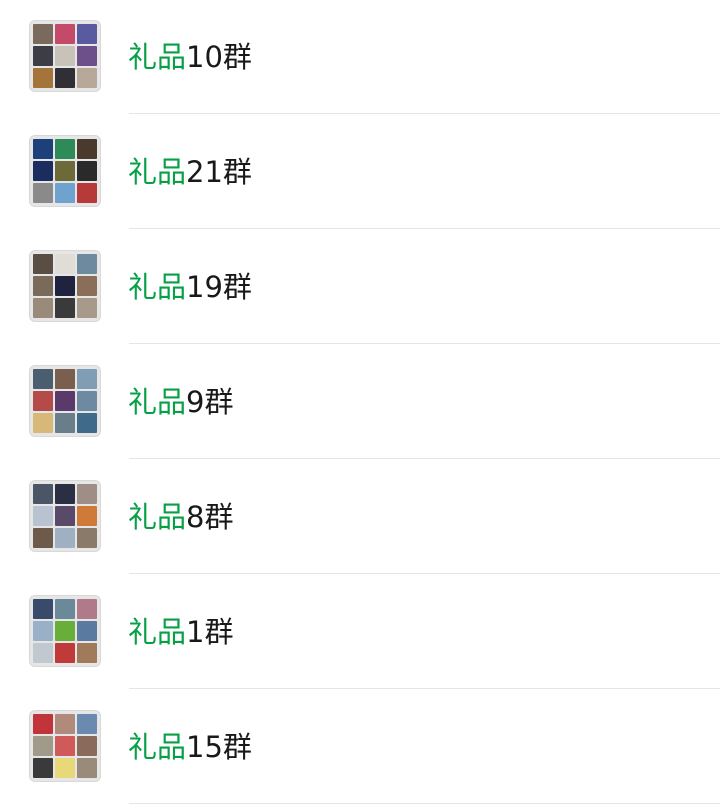  I want to click on group-name-rest: 10群, so click(219, 57).